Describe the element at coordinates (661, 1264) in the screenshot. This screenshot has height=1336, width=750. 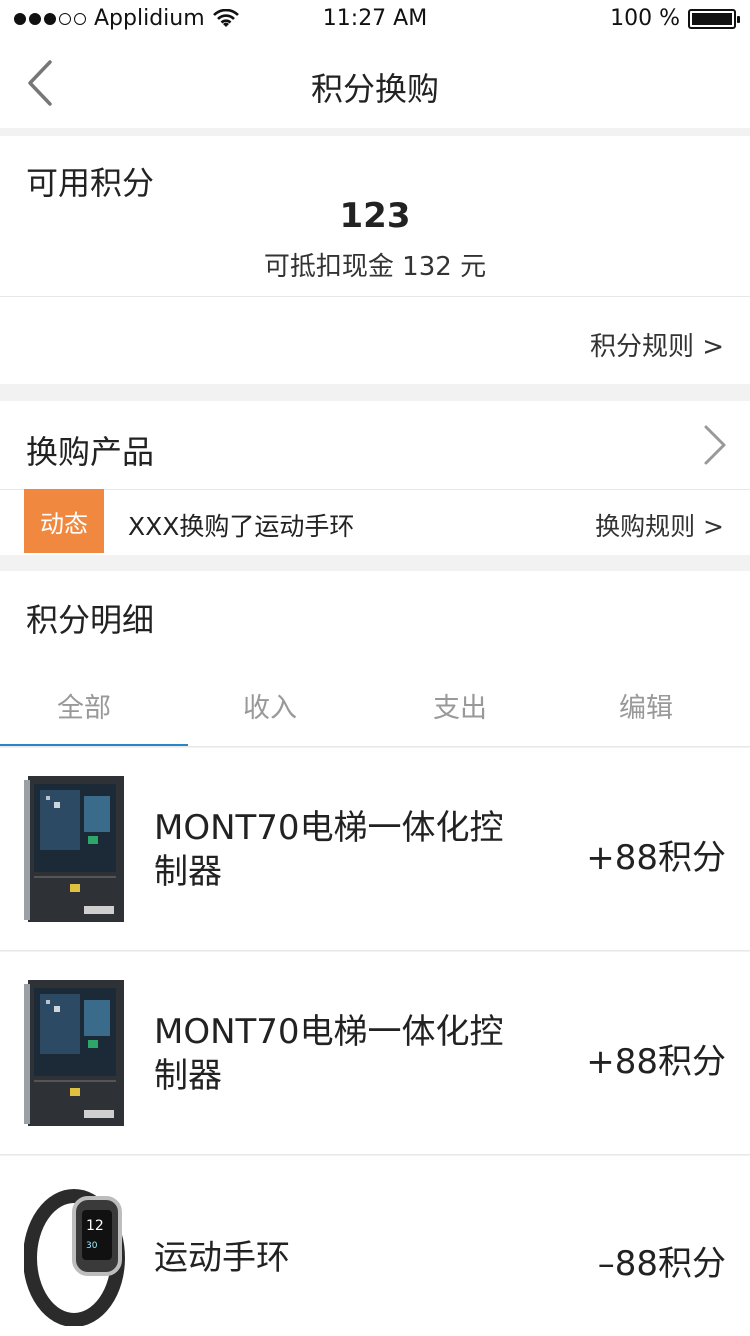
I see `item-points: –88积分` at that location.